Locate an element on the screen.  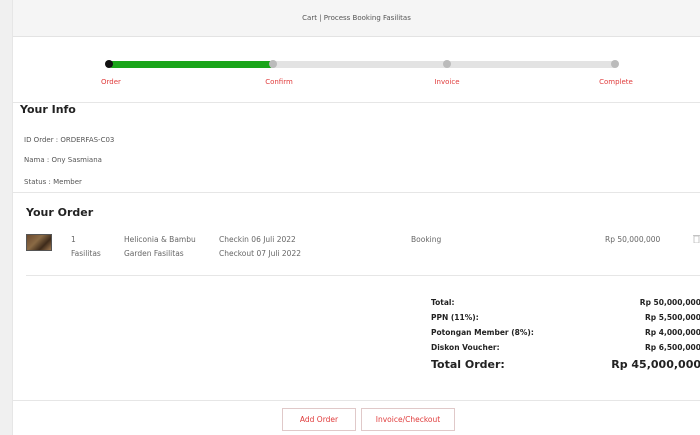
action-footer: Add Order Invoice/Checkout is located at coordinates (356, 417).